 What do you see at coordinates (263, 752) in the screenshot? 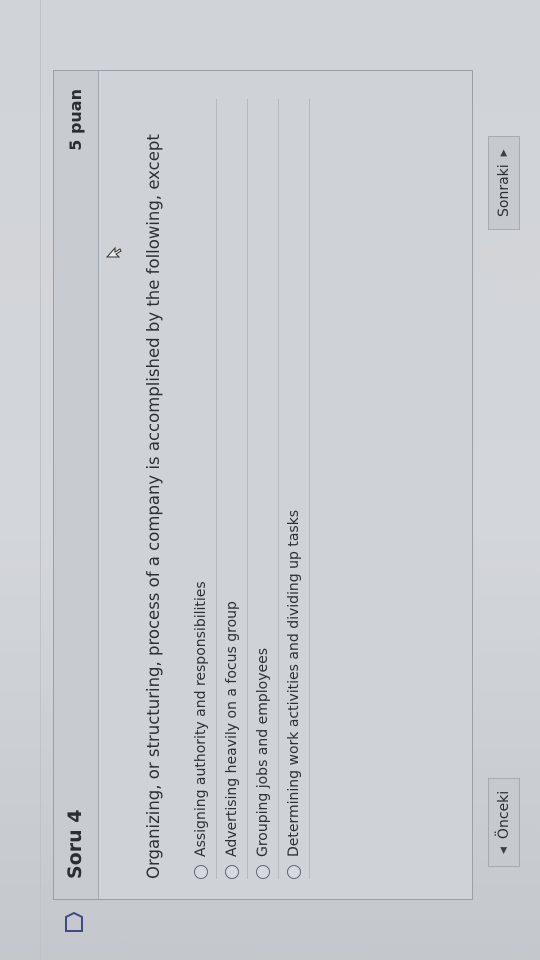
I see `option-label: Grouping jobs and employees` at bounding box center [263, 752].